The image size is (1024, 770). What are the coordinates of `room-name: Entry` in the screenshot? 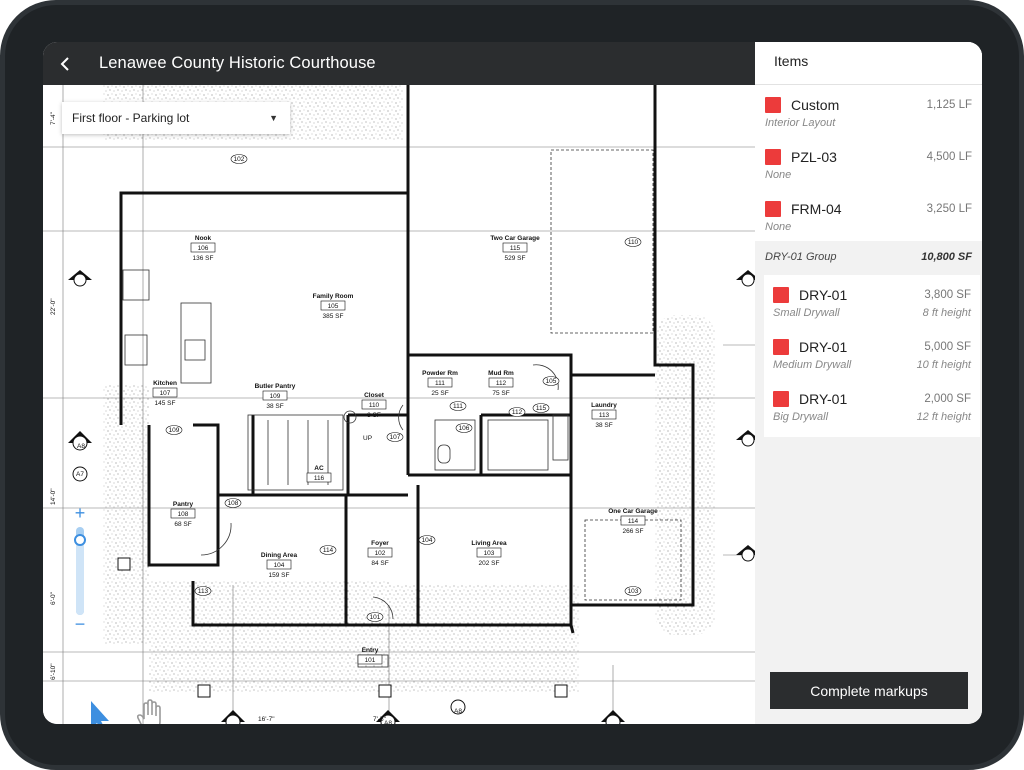 It's located at (370, 650).